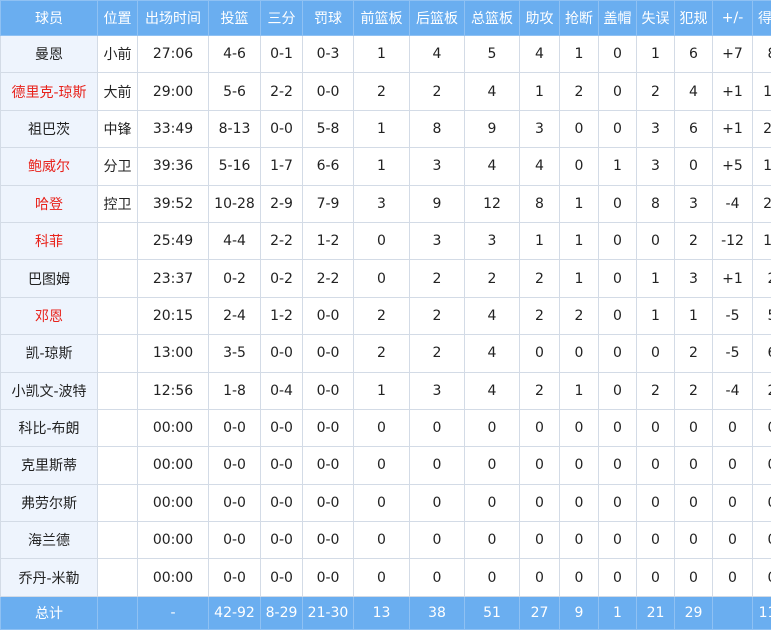 The image size is (771, 630). What do you see at coordinates (173, 353) in the screenshot?
I see `stat-cell: 13:00` at bounding box center [173, 353].